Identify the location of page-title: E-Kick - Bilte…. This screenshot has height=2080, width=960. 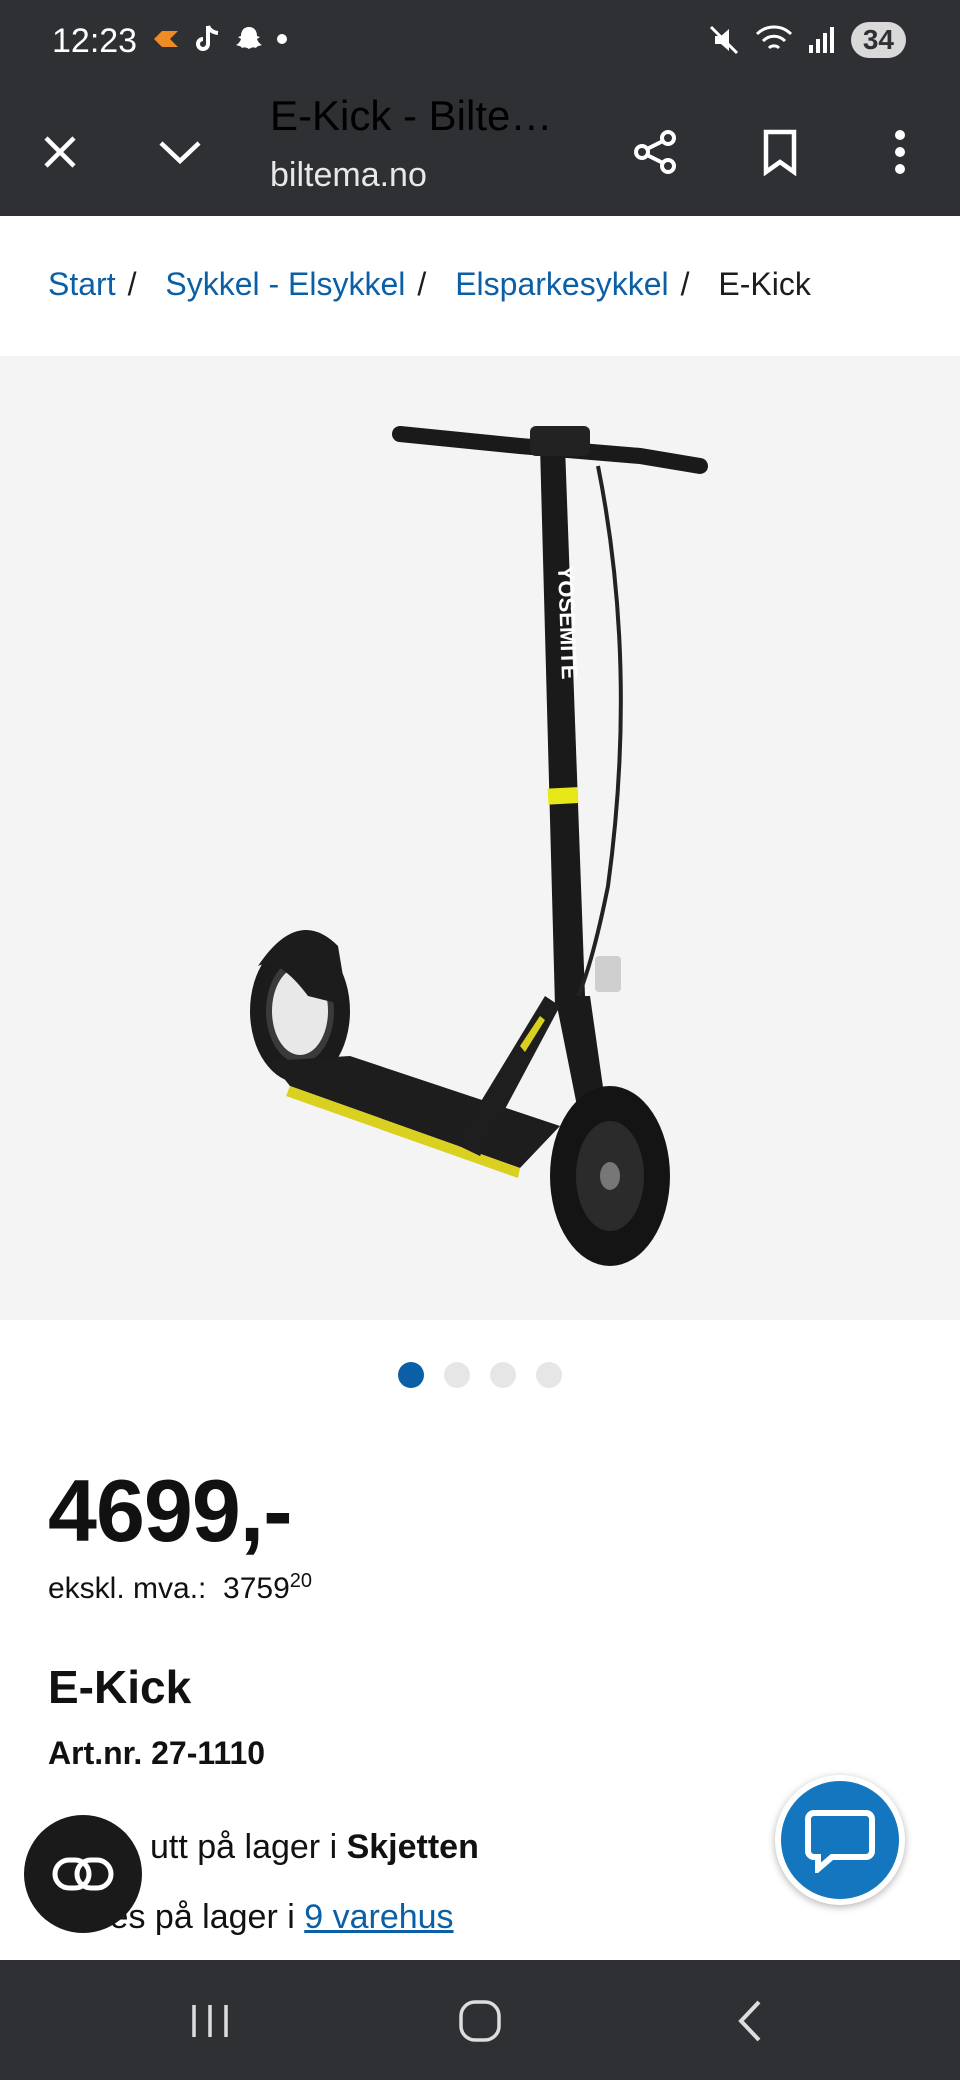
(411, 115).